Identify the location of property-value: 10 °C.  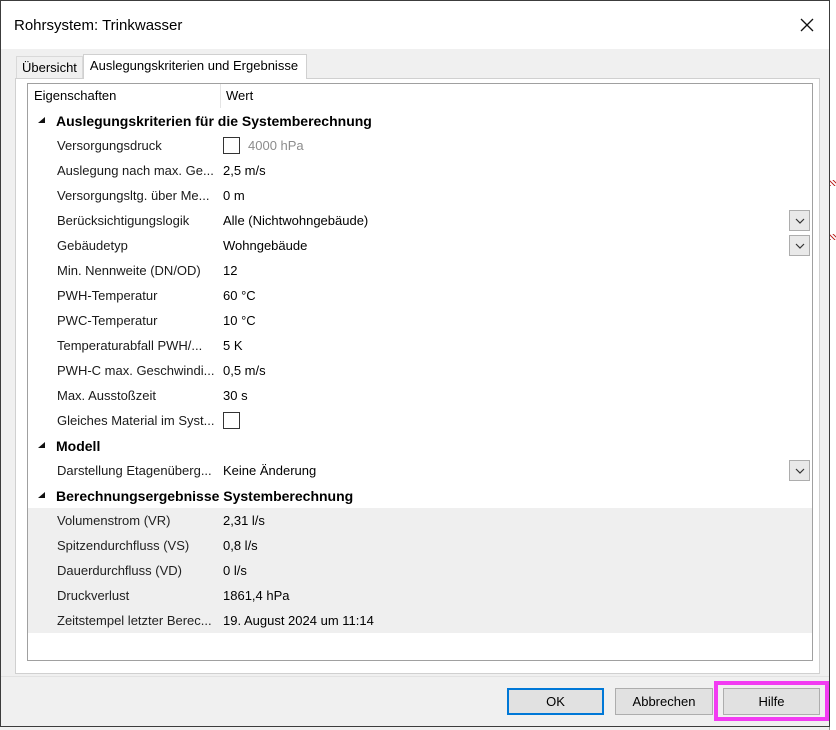
(239, 320).